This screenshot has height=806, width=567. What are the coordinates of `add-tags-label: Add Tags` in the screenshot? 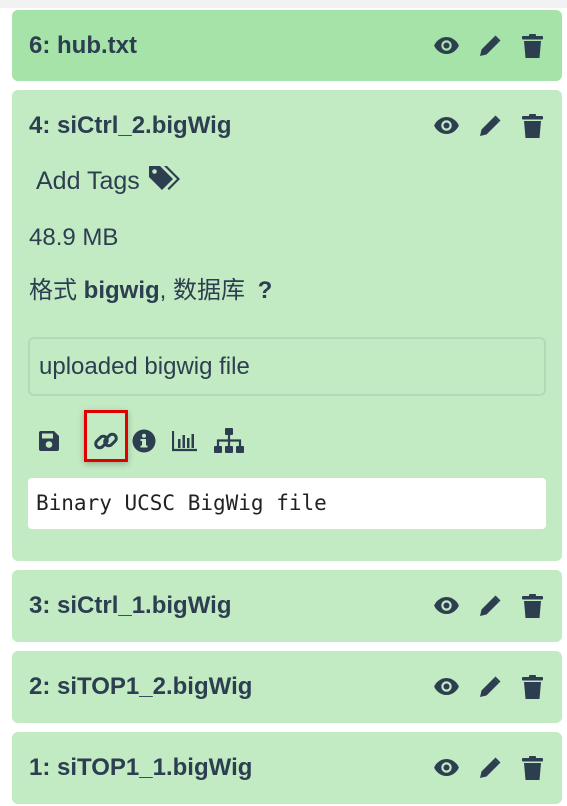 It's located at (88, 181).